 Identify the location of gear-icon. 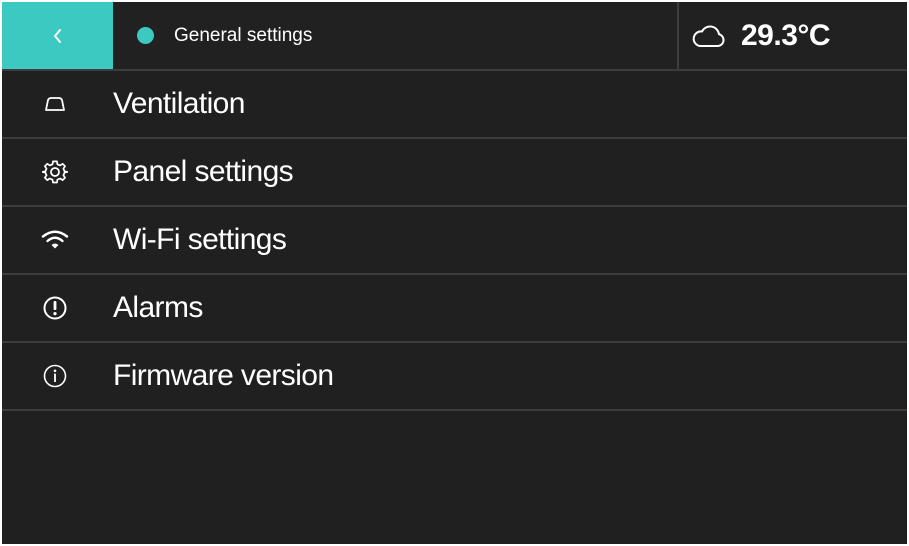
(55, 172).